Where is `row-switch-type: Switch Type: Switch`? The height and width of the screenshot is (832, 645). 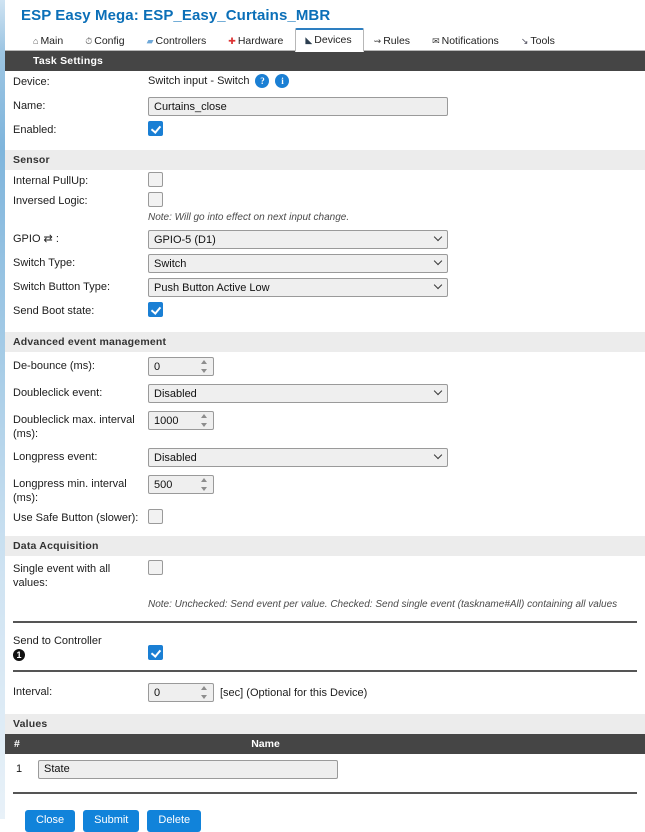
row-switch-type: Switch Type: Switch is located at coordinates (325, 264).